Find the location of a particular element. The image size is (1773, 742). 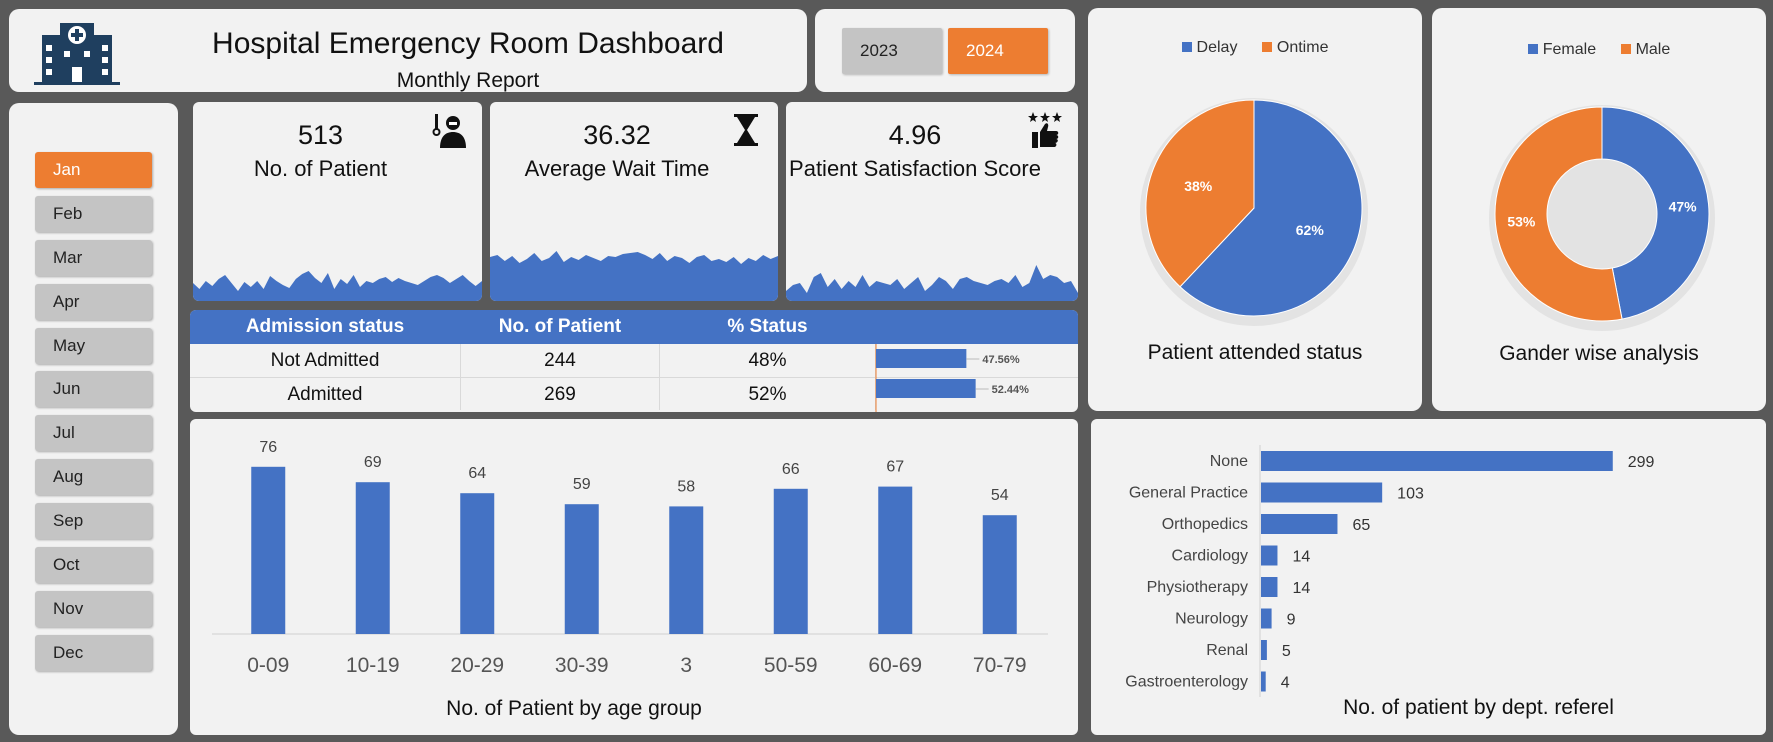

legend-label: Ontime is located at coordinates (1302, 47).